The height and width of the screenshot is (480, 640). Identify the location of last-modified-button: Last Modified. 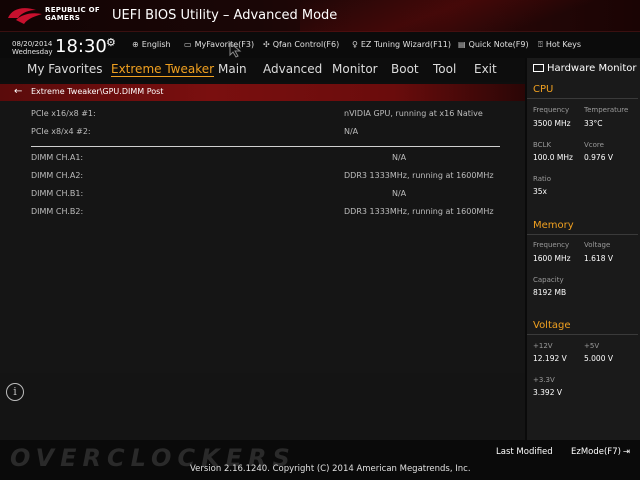
(524, 452).